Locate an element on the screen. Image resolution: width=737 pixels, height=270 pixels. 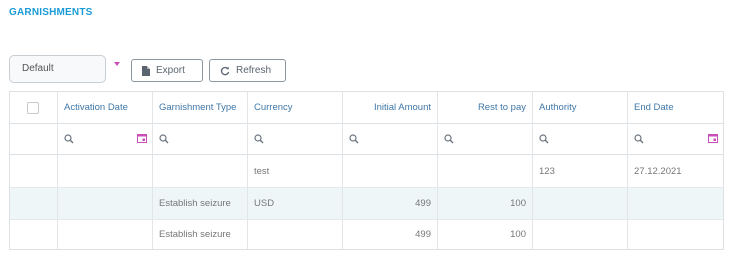
filter-rest-to-pay is located at coordinates (485, 138).